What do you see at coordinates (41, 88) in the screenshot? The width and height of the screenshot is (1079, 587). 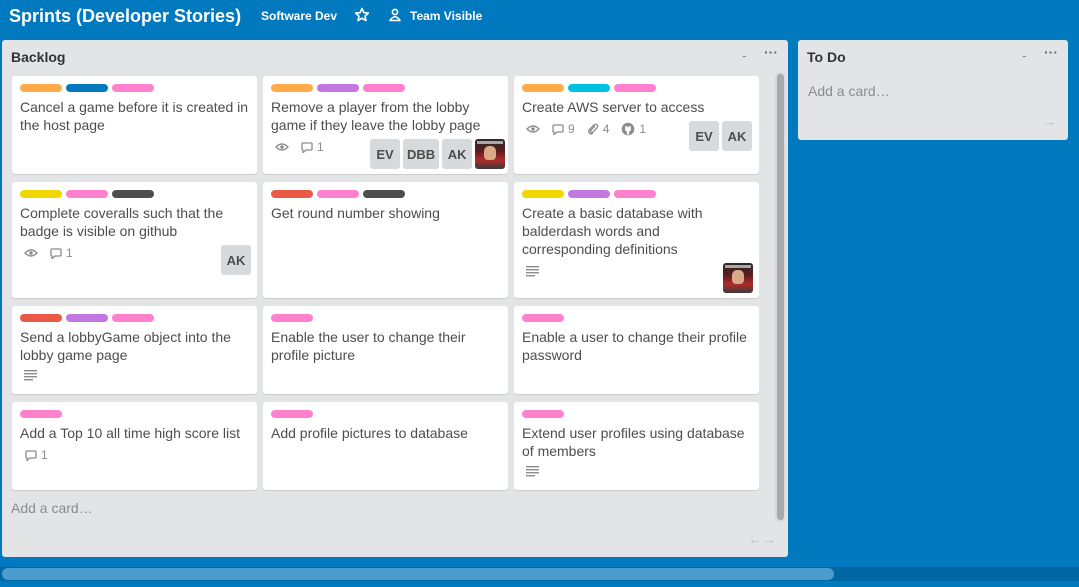 I see `label-orange` at bounding box center [41, 88].